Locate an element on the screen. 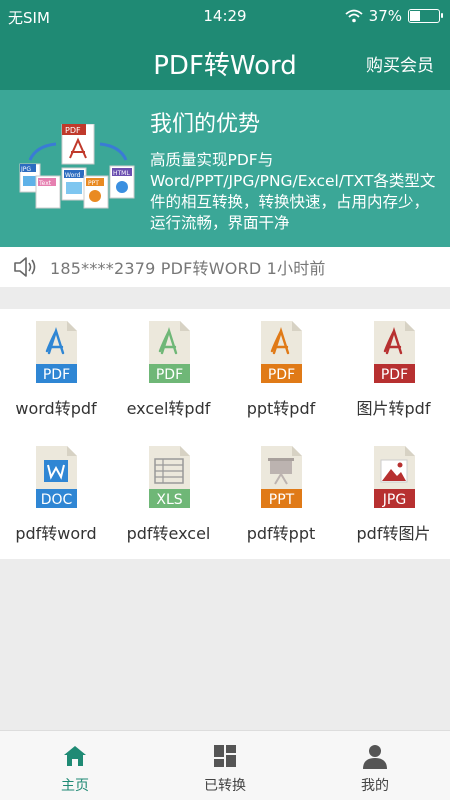  tool-excel转pdf: PDF excel转pdf is located at coordinates (169, 371).